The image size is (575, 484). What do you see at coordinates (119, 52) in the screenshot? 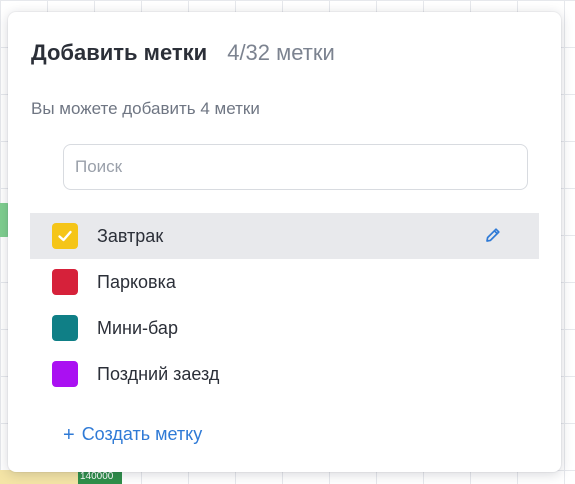
I see `popover-title: Добавить метки` at bounding box center [119, 52].